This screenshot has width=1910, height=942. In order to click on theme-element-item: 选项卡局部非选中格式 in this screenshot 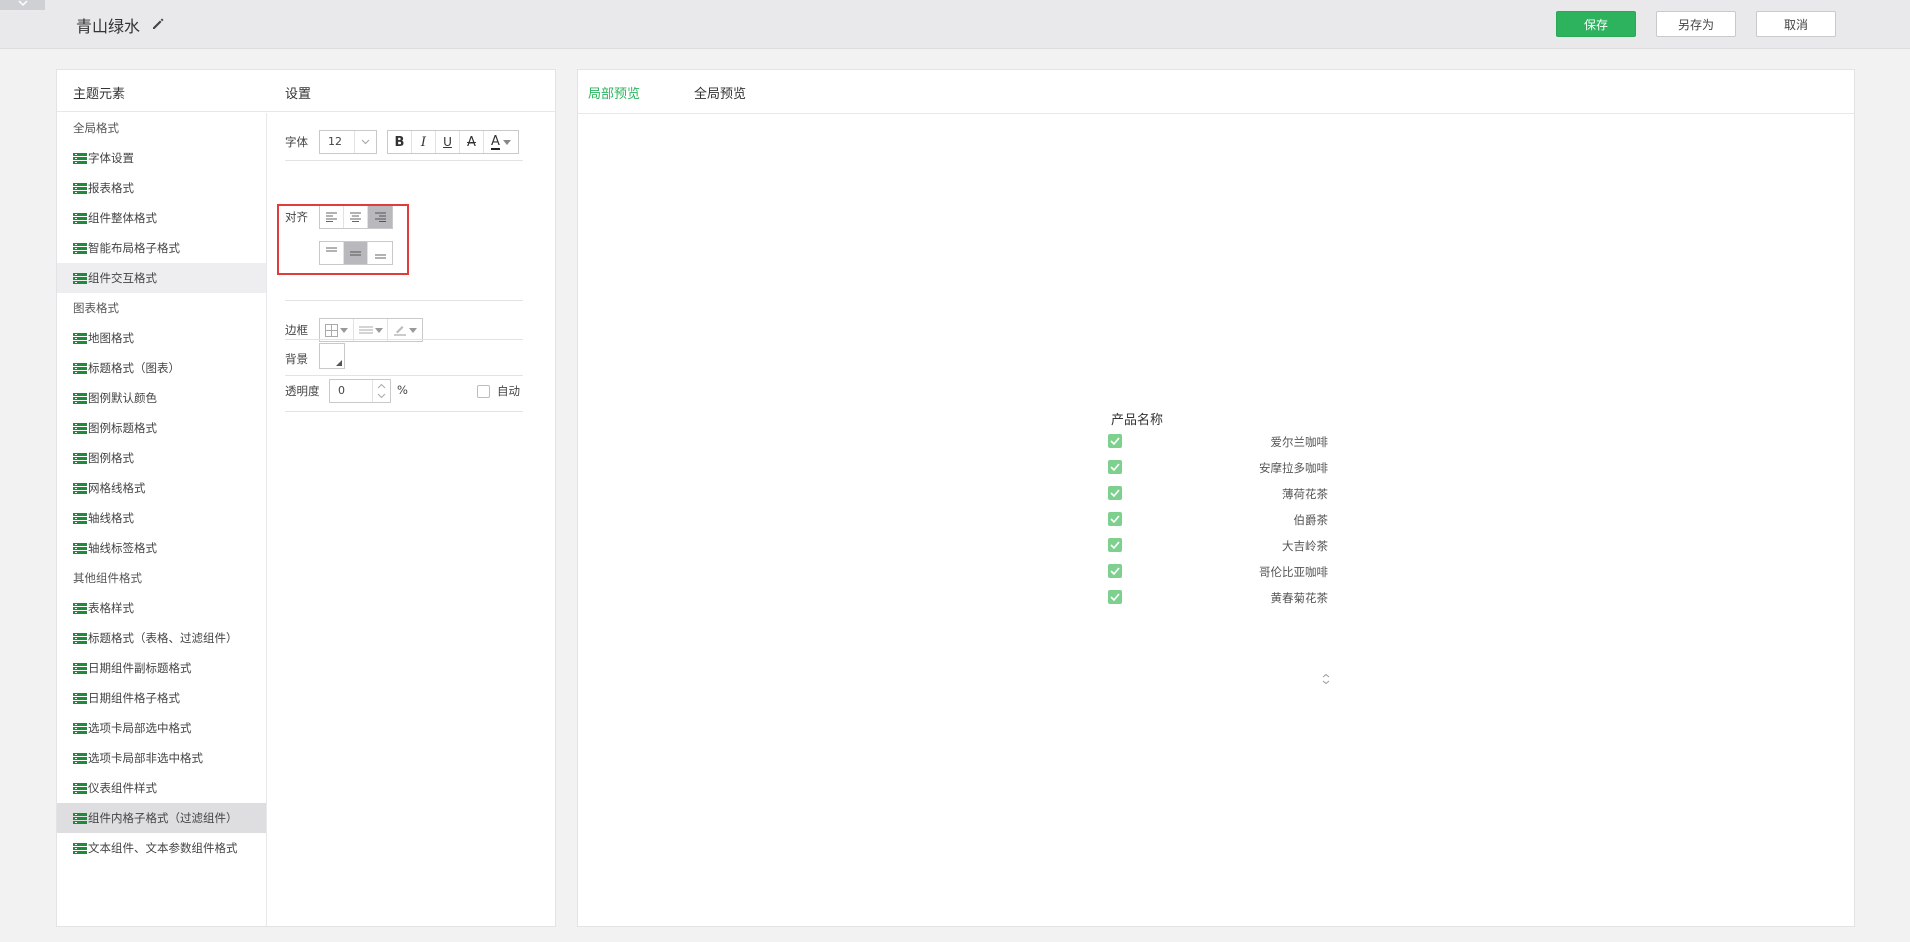, I will do `click(161, 758)`.